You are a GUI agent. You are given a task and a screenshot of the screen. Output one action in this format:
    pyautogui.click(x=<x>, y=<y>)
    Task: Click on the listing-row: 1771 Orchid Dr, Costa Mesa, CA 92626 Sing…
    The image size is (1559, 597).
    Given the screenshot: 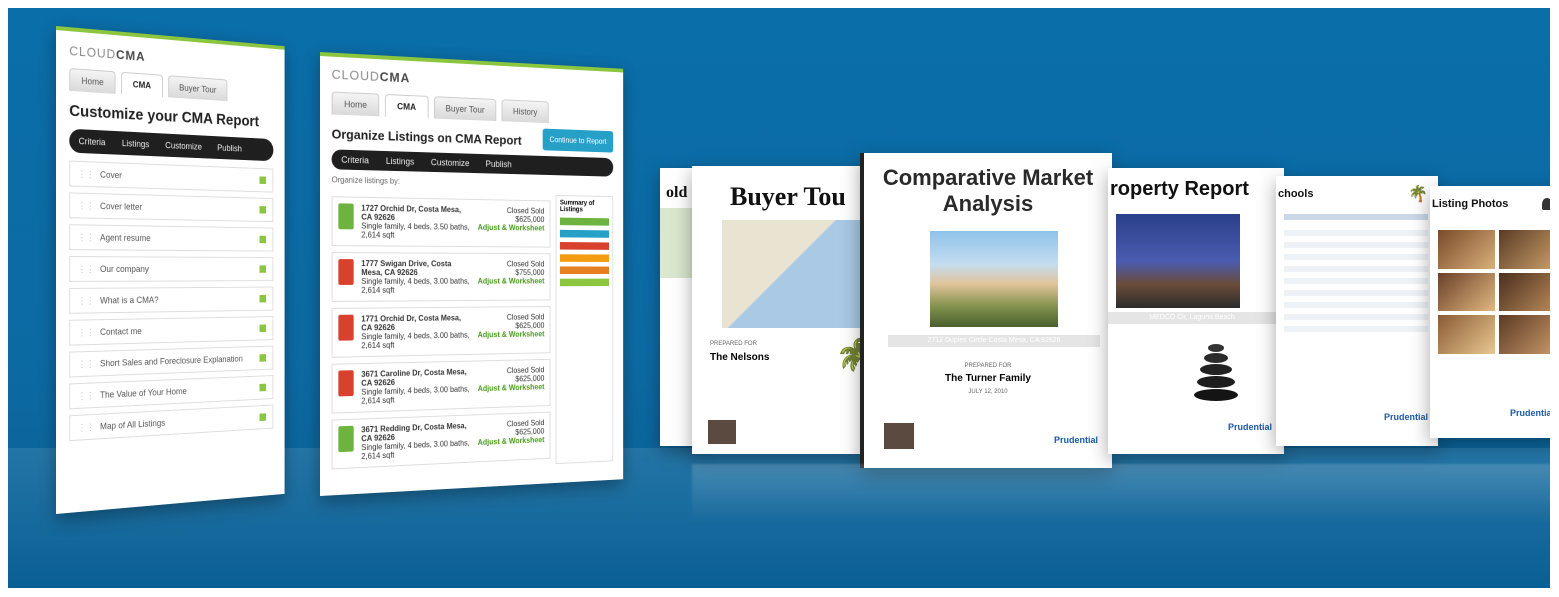 What is the action you would take?
    pyautogui.click(x=441, y=332)
    